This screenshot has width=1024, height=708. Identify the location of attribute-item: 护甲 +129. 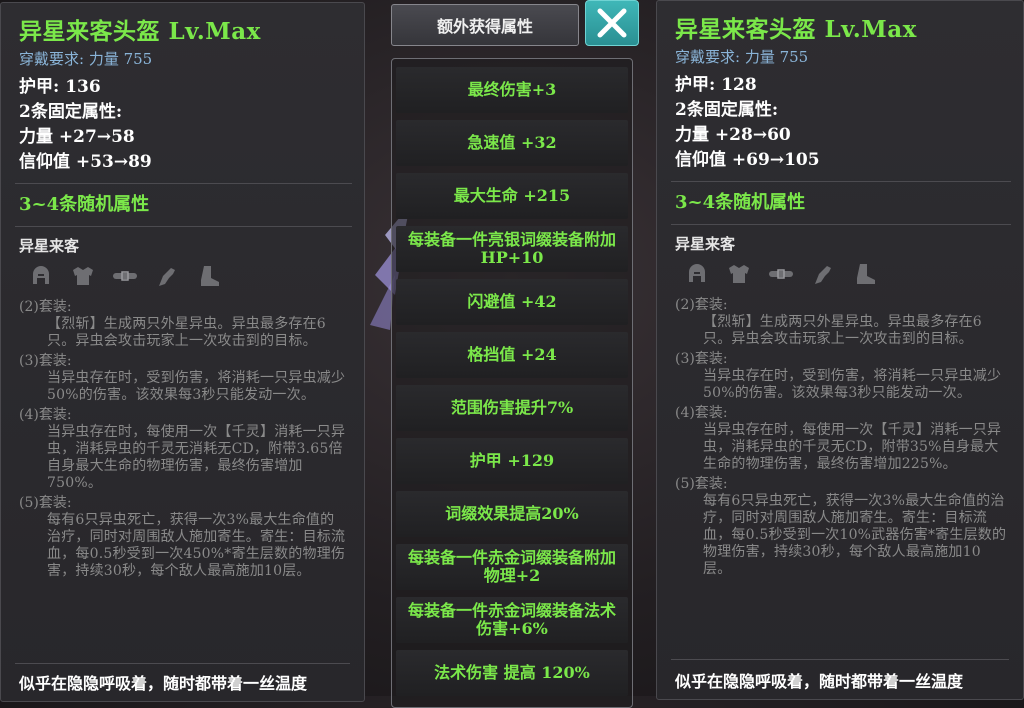
(512, 461).